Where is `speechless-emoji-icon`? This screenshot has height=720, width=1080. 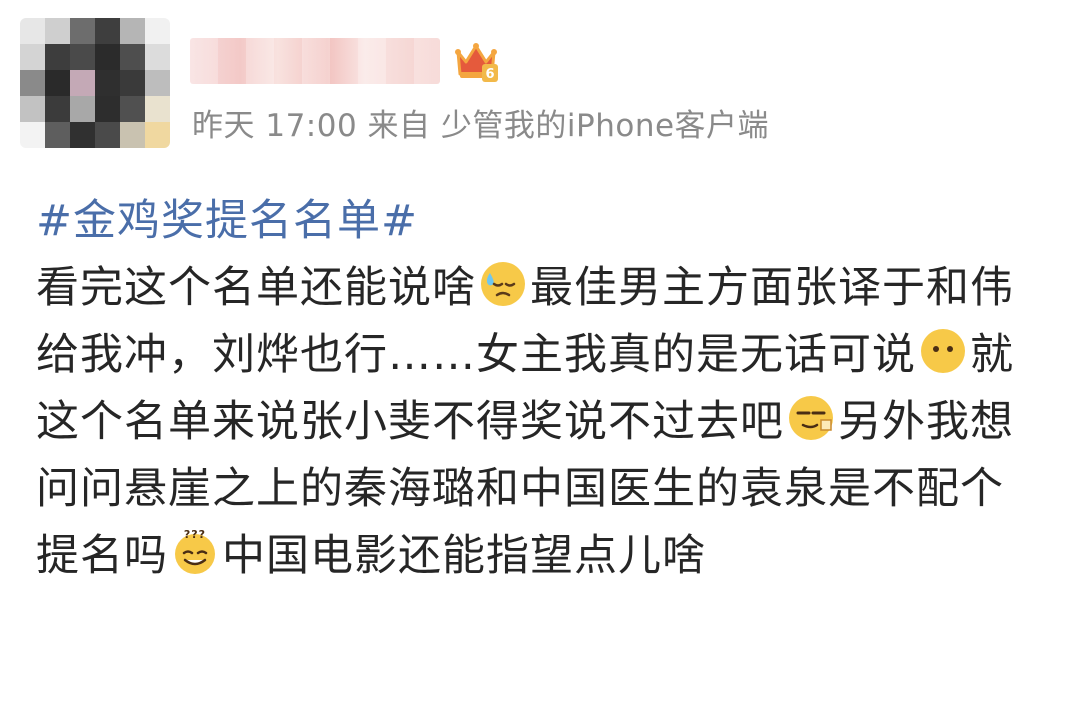 speechless-emoji-icon is located at coordinates (943, 351).